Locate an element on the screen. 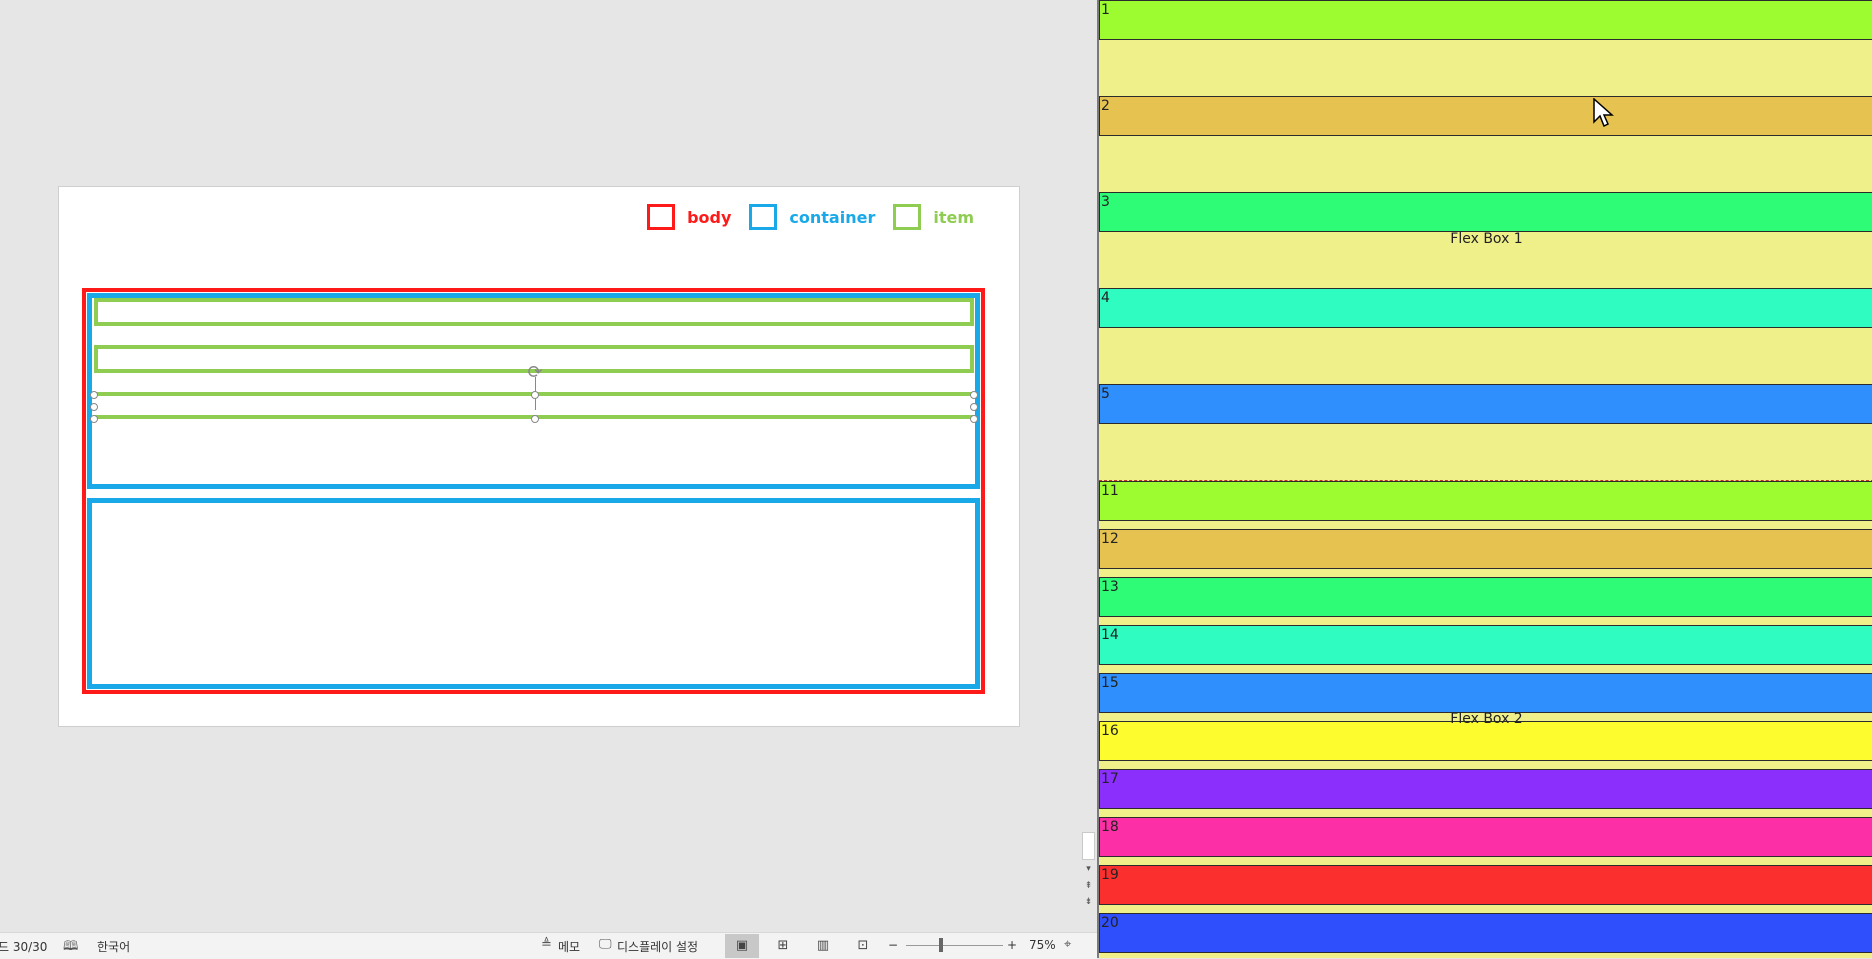 The image size is (1872, 959). display-settings-icon: 🖵 is located at coordinates (605, 944).